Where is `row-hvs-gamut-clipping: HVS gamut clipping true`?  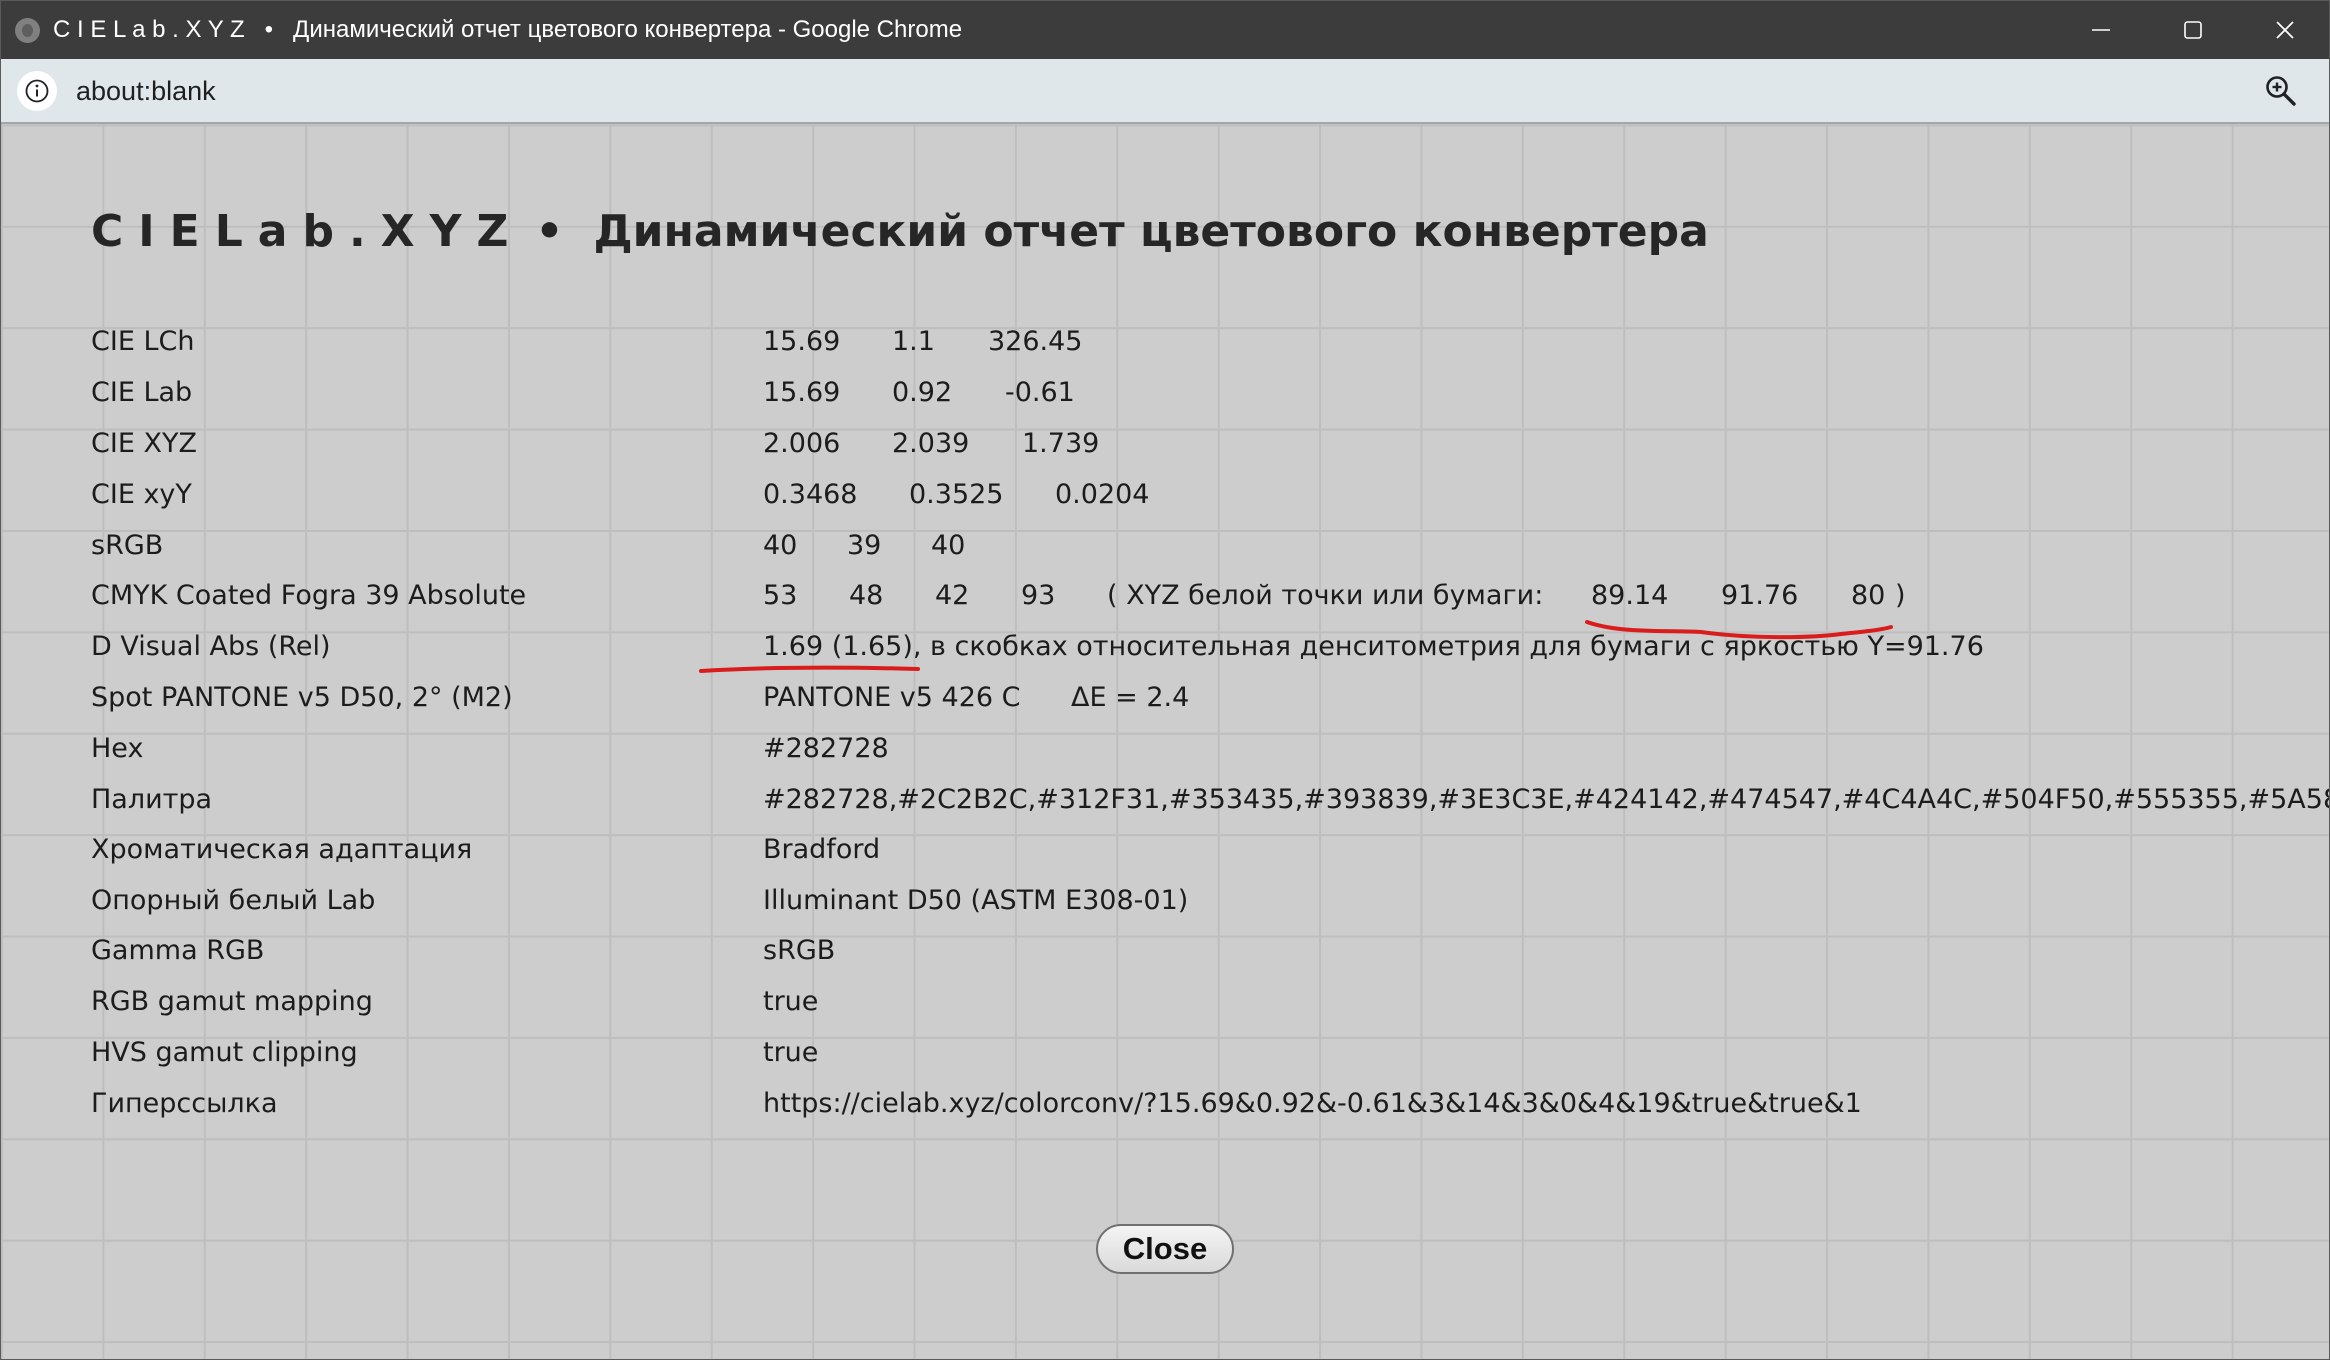
row-hvs-gamut-clipping: HVS gamut clipping true is located at coordinates (1165, 1053).